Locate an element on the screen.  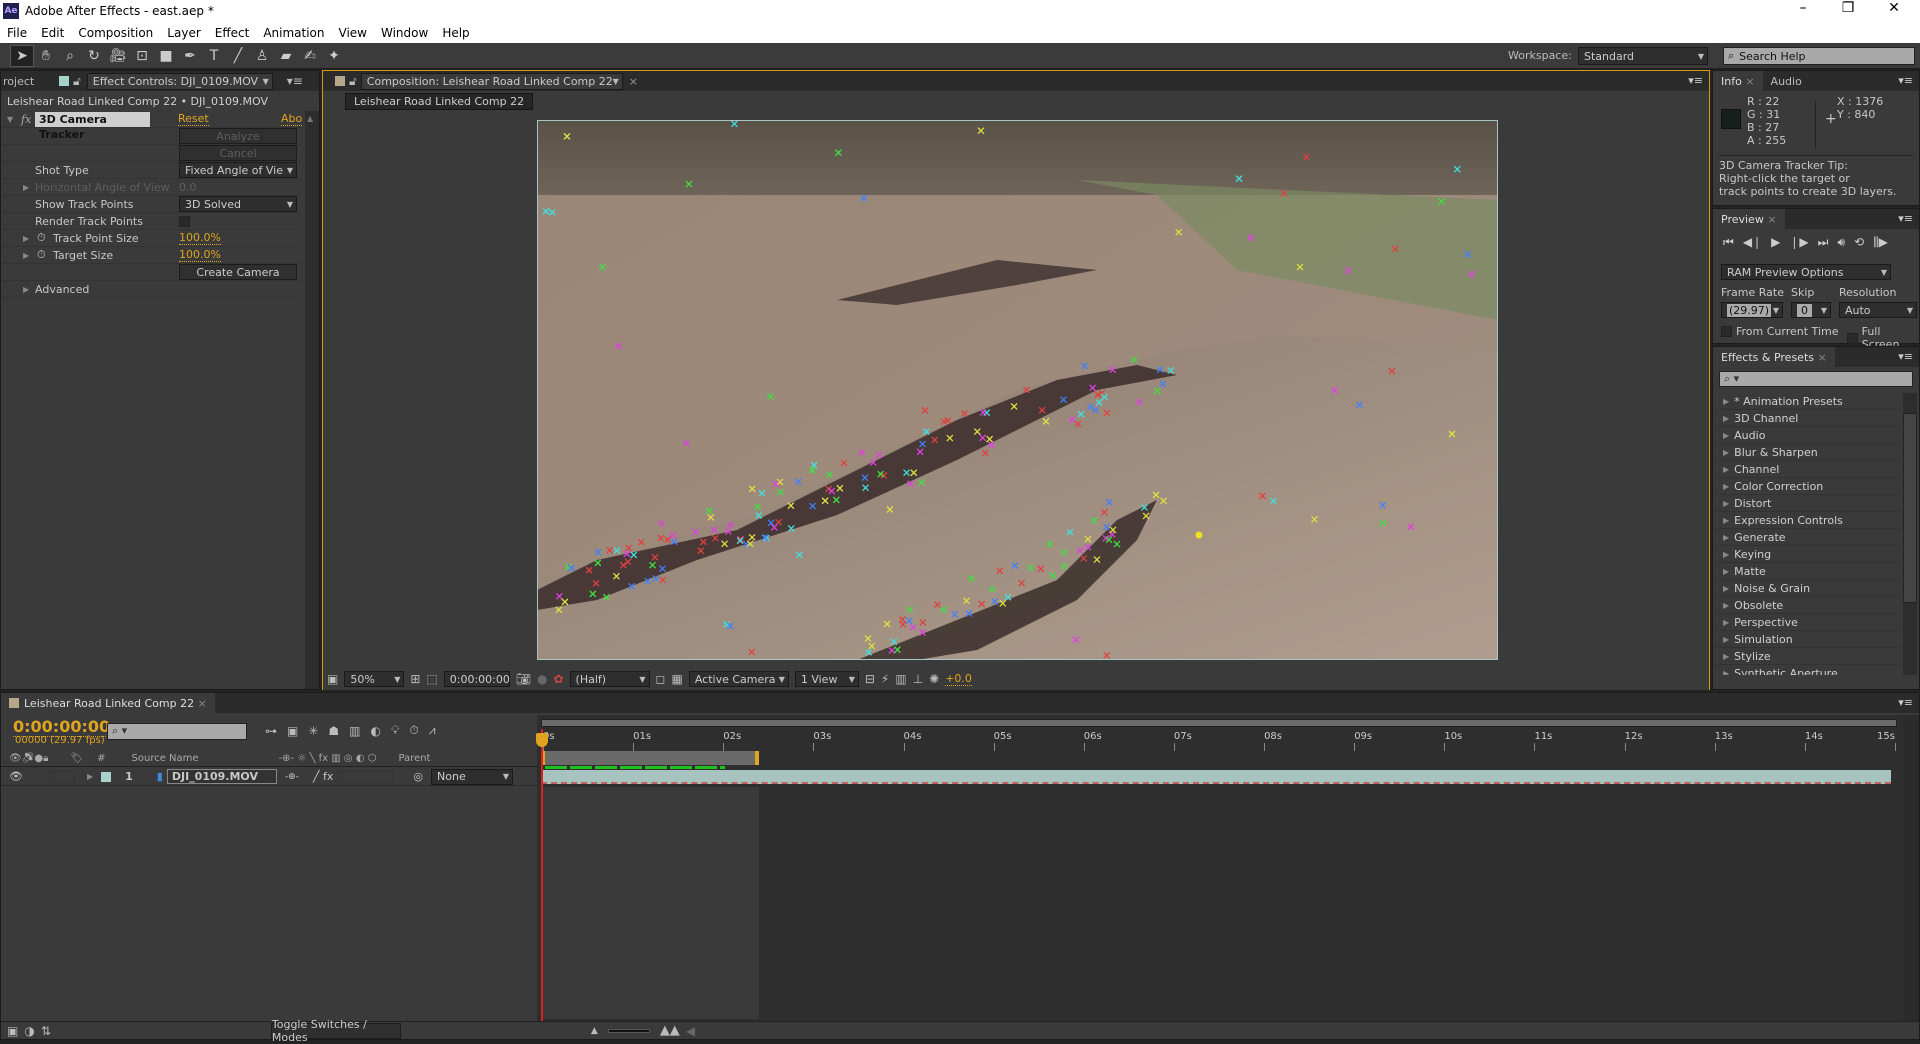
in-out-pane-icon: ⇅ is located at coordinates (46, 1031).